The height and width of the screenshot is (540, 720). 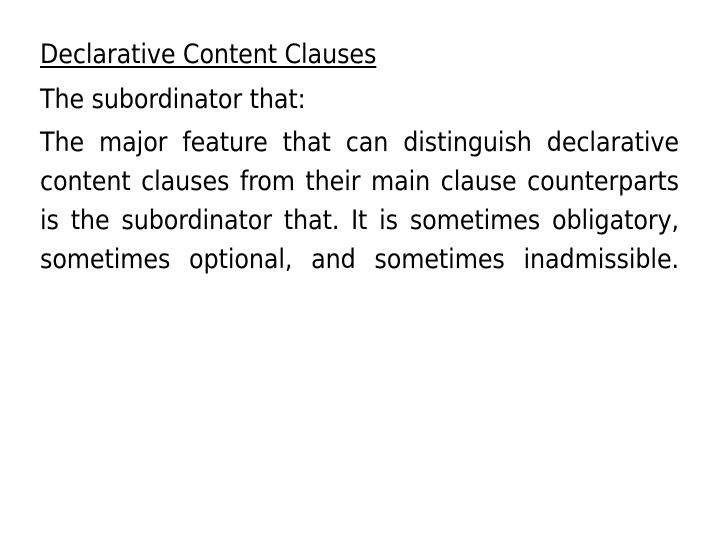 I want to click on section-subheading: The subordinator that:, so click(x=173, y=99).